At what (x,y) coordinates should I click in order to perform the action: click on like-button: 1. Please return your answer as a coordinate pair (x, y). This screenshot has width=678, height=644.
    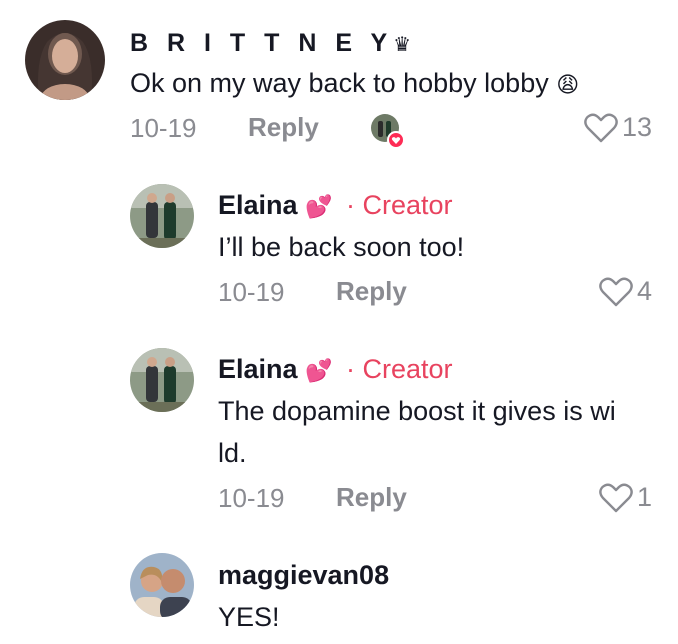
    Looking at the image, I should click on (625, 497).